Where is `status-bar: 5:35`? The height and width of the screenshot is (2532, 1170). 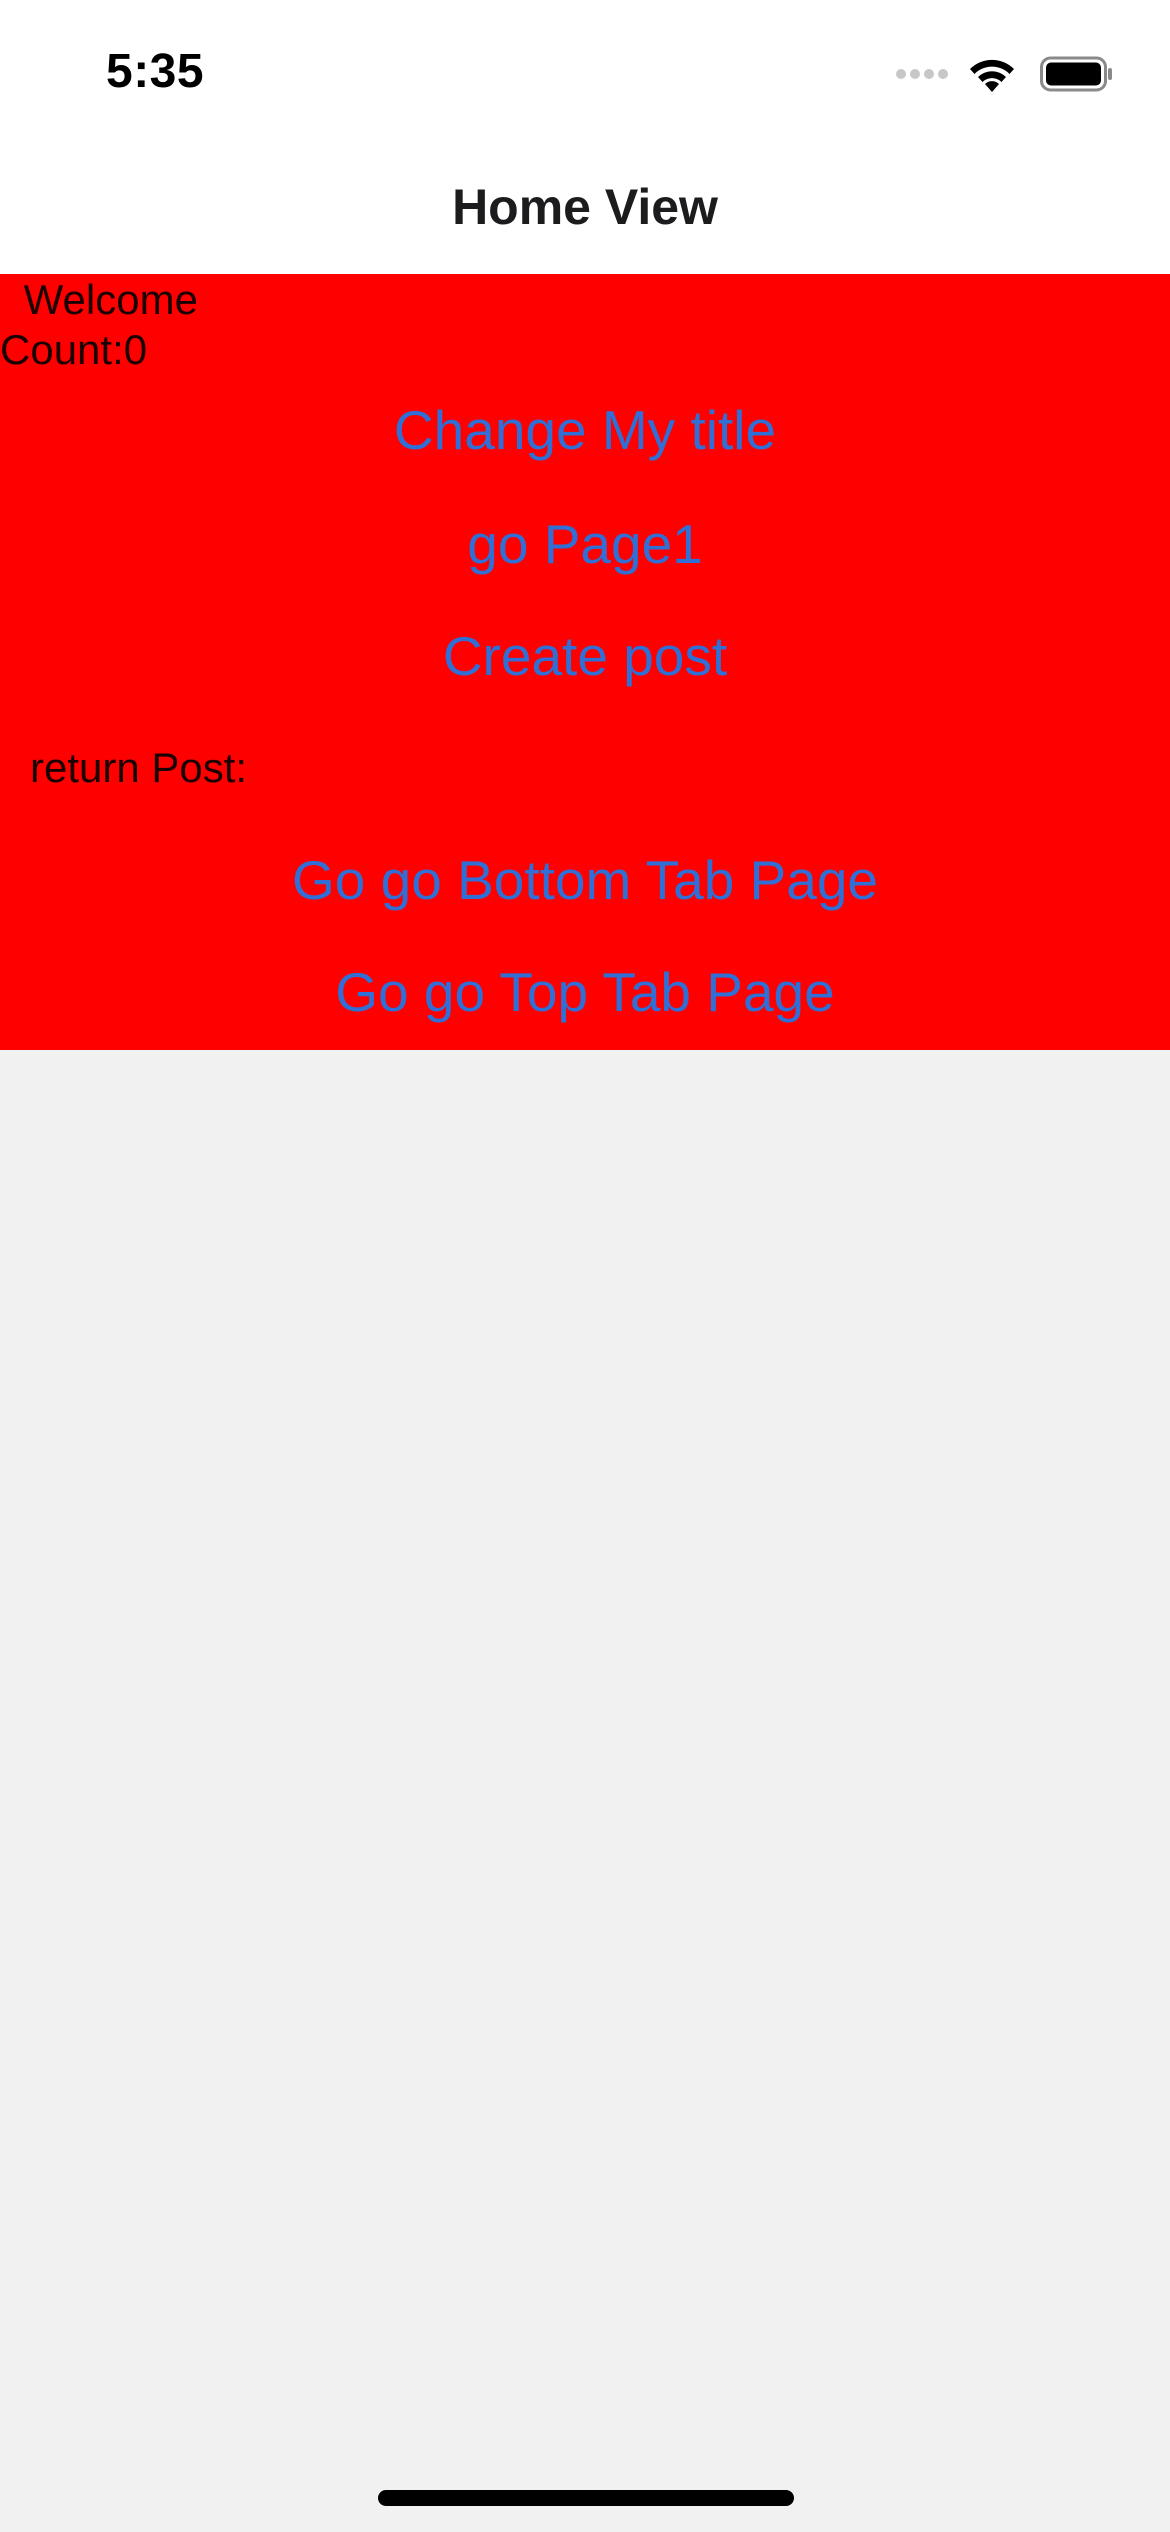
status-bar: 5:35 is located at coordinates (585, 70).